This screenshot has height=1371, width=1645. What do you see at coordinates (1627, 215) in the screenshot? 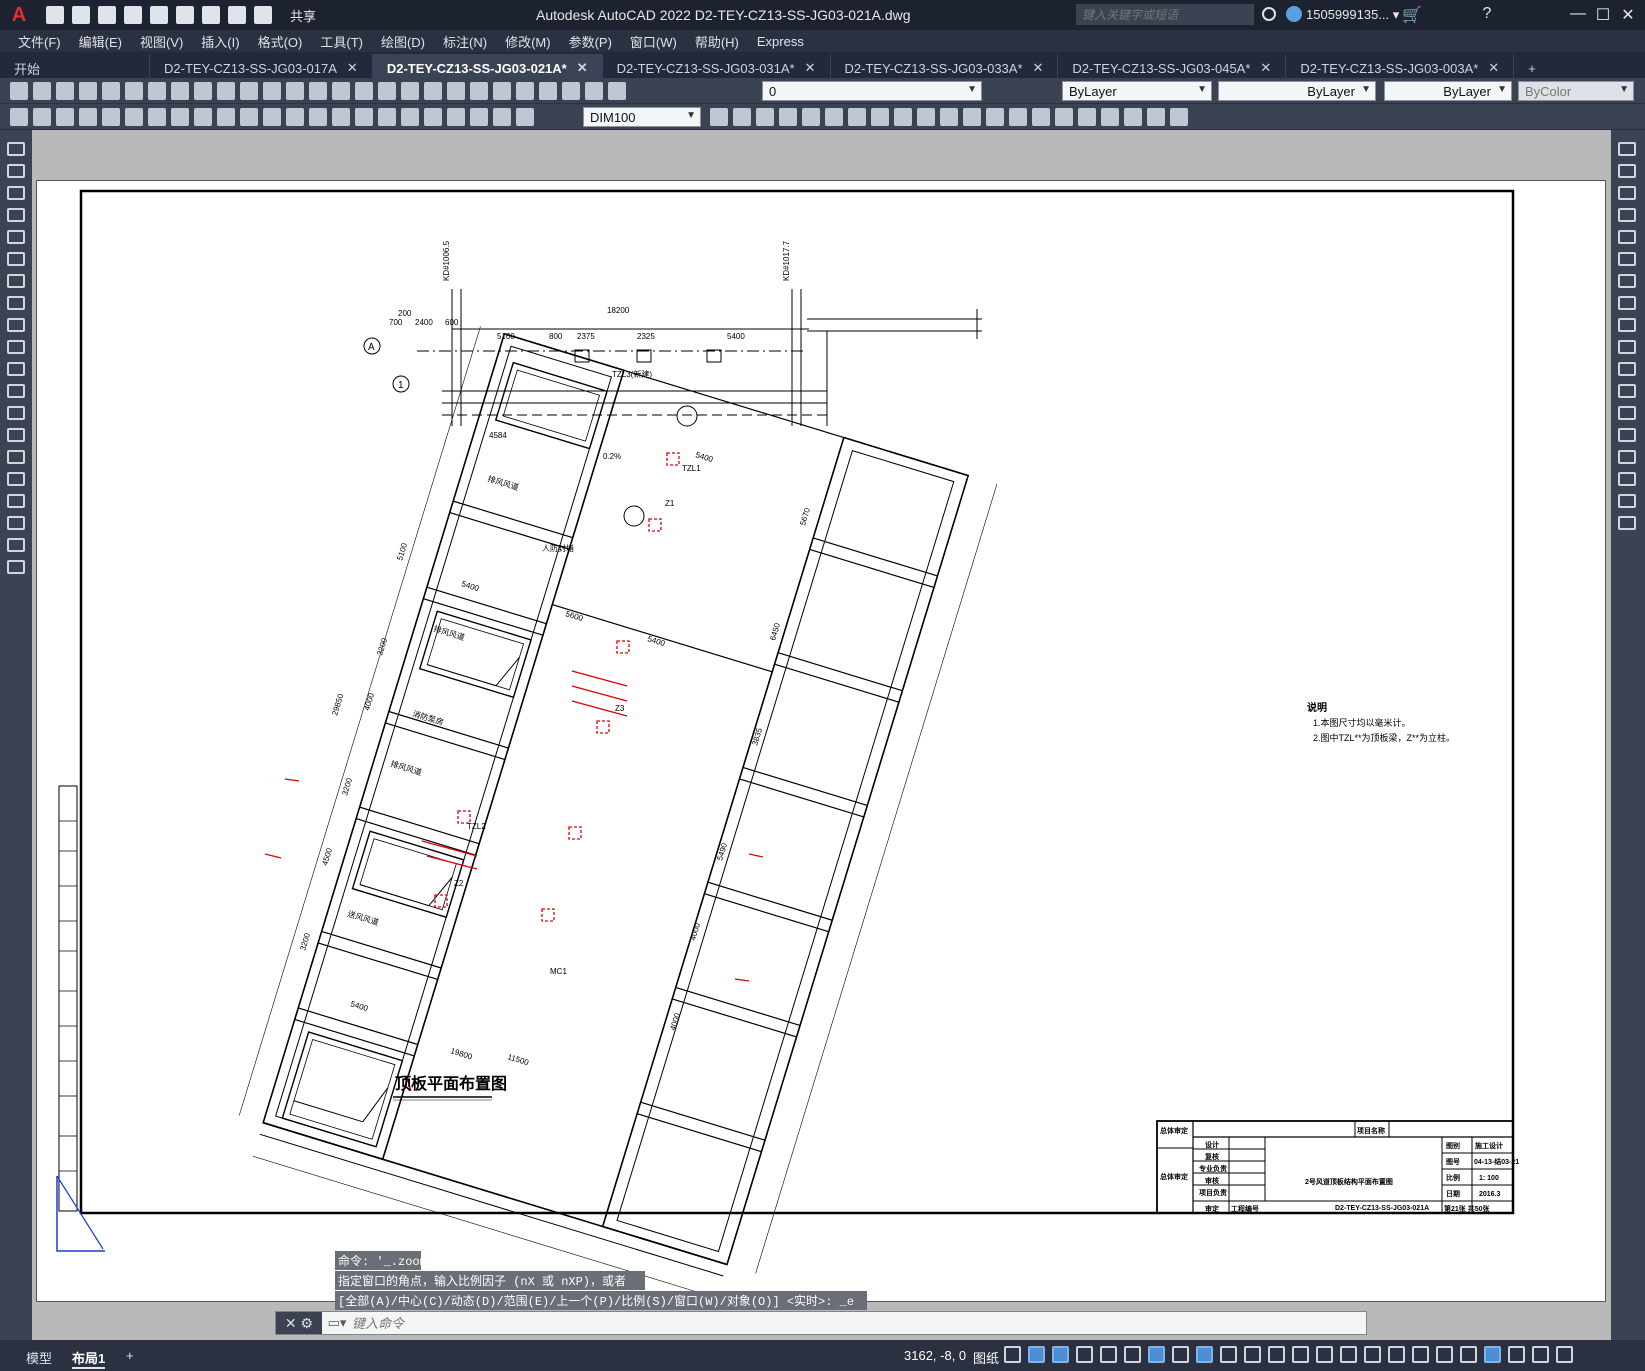
I see `offset-icon` at bounding box center [1627, 215].